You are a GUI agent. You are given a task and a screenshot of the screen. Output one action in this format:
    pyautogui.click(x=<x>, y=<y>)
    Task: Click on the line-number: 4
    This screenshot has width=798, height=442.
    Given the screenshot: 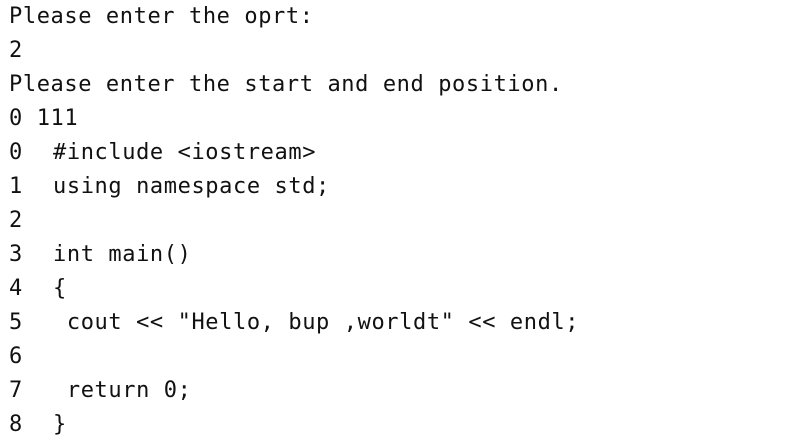 What is the action you would take?
    pyautogui.click(x=16, y=288)
    